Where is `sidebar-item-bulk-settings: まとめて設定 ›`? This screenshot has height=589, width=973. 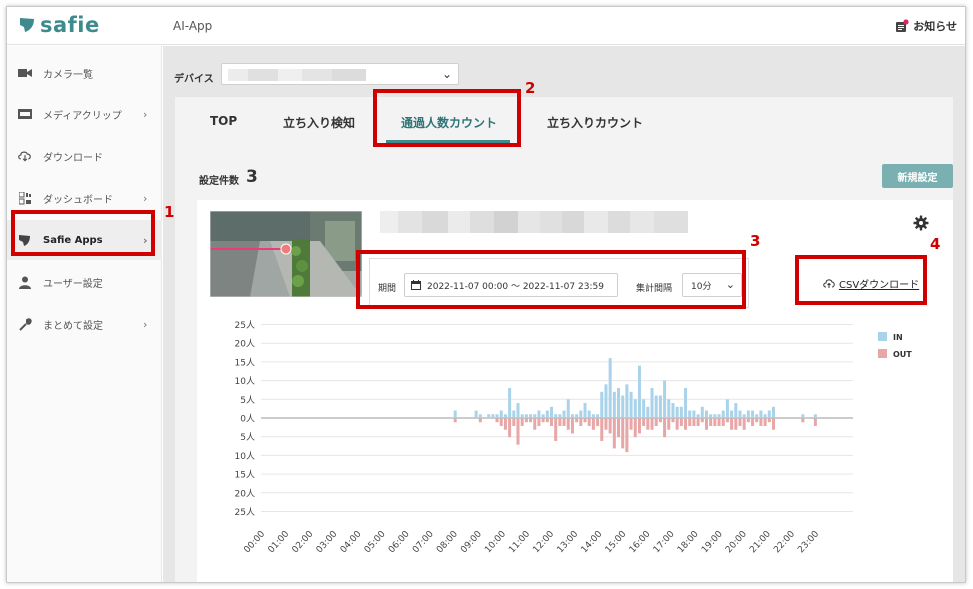 sidebar-item-bulk-settings: まとめて設定 › is located at coordinates (84, 324).